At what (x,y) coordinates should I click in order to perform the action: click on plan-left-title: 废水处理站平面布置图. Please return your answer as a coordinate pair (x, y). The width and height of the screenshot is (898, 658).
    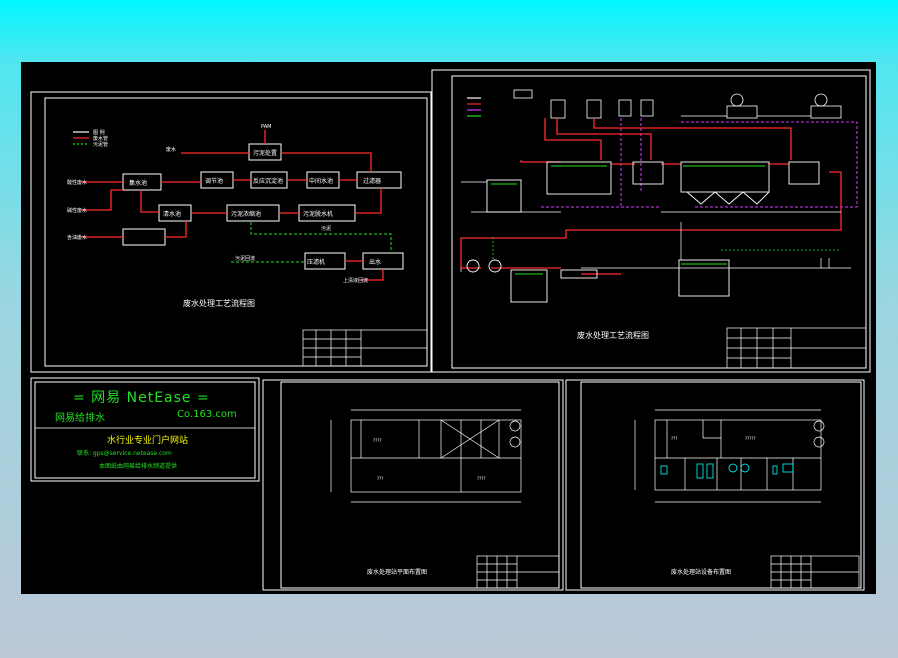
    Looking at the image, I should click on (397, 572).